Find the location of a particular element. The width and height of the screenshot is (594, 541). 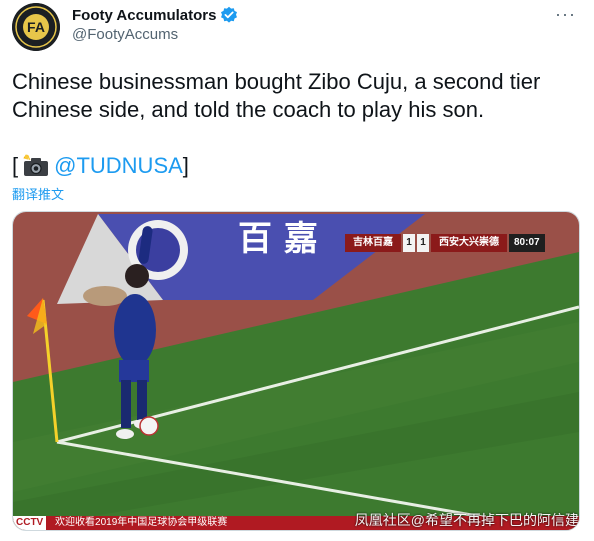

scoreboard-home-team: 吉林百嘉 is located at coordinates (373, 243).